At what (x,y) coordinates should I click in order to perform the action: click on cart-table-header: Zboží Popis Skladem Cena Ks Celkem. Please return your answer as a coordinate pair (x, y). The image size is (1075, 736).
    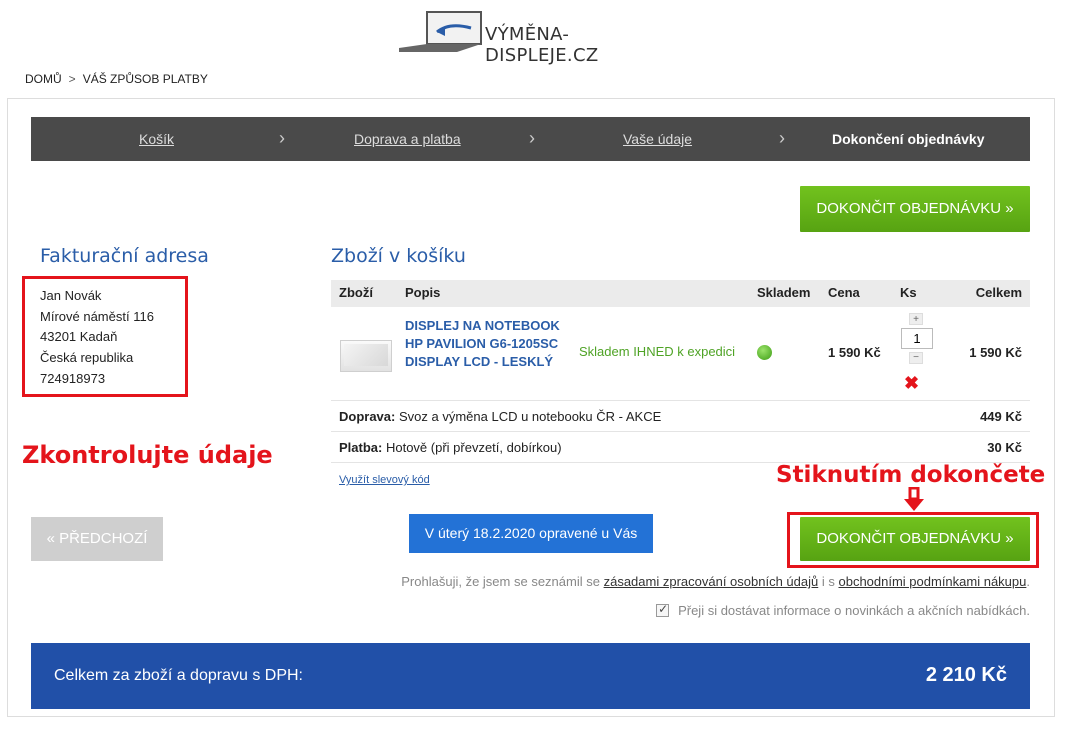
    Looking at the image, I should click on (680, 293).